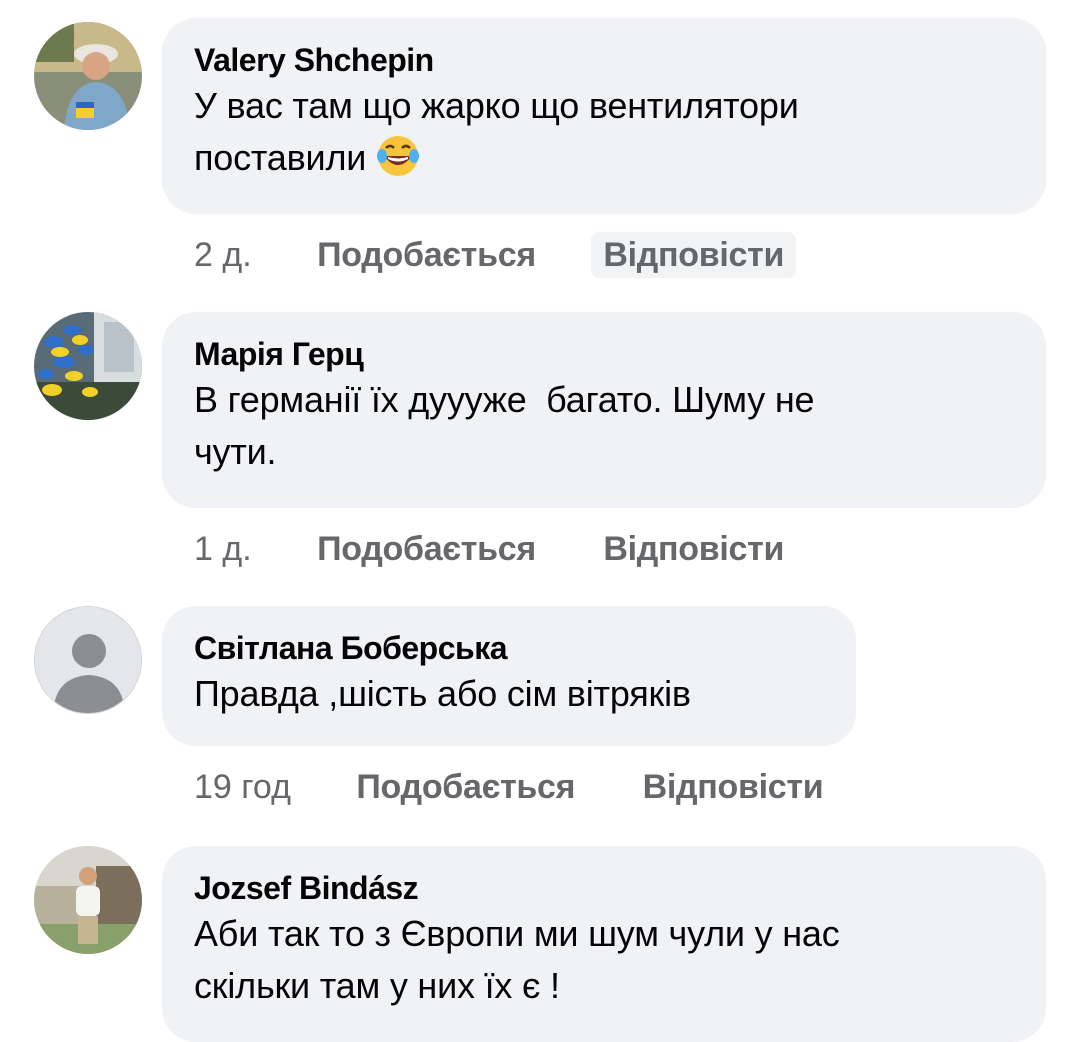 The image size is (1080, 1042). I want to click on comment-time: 2 д., so click(223, 255).